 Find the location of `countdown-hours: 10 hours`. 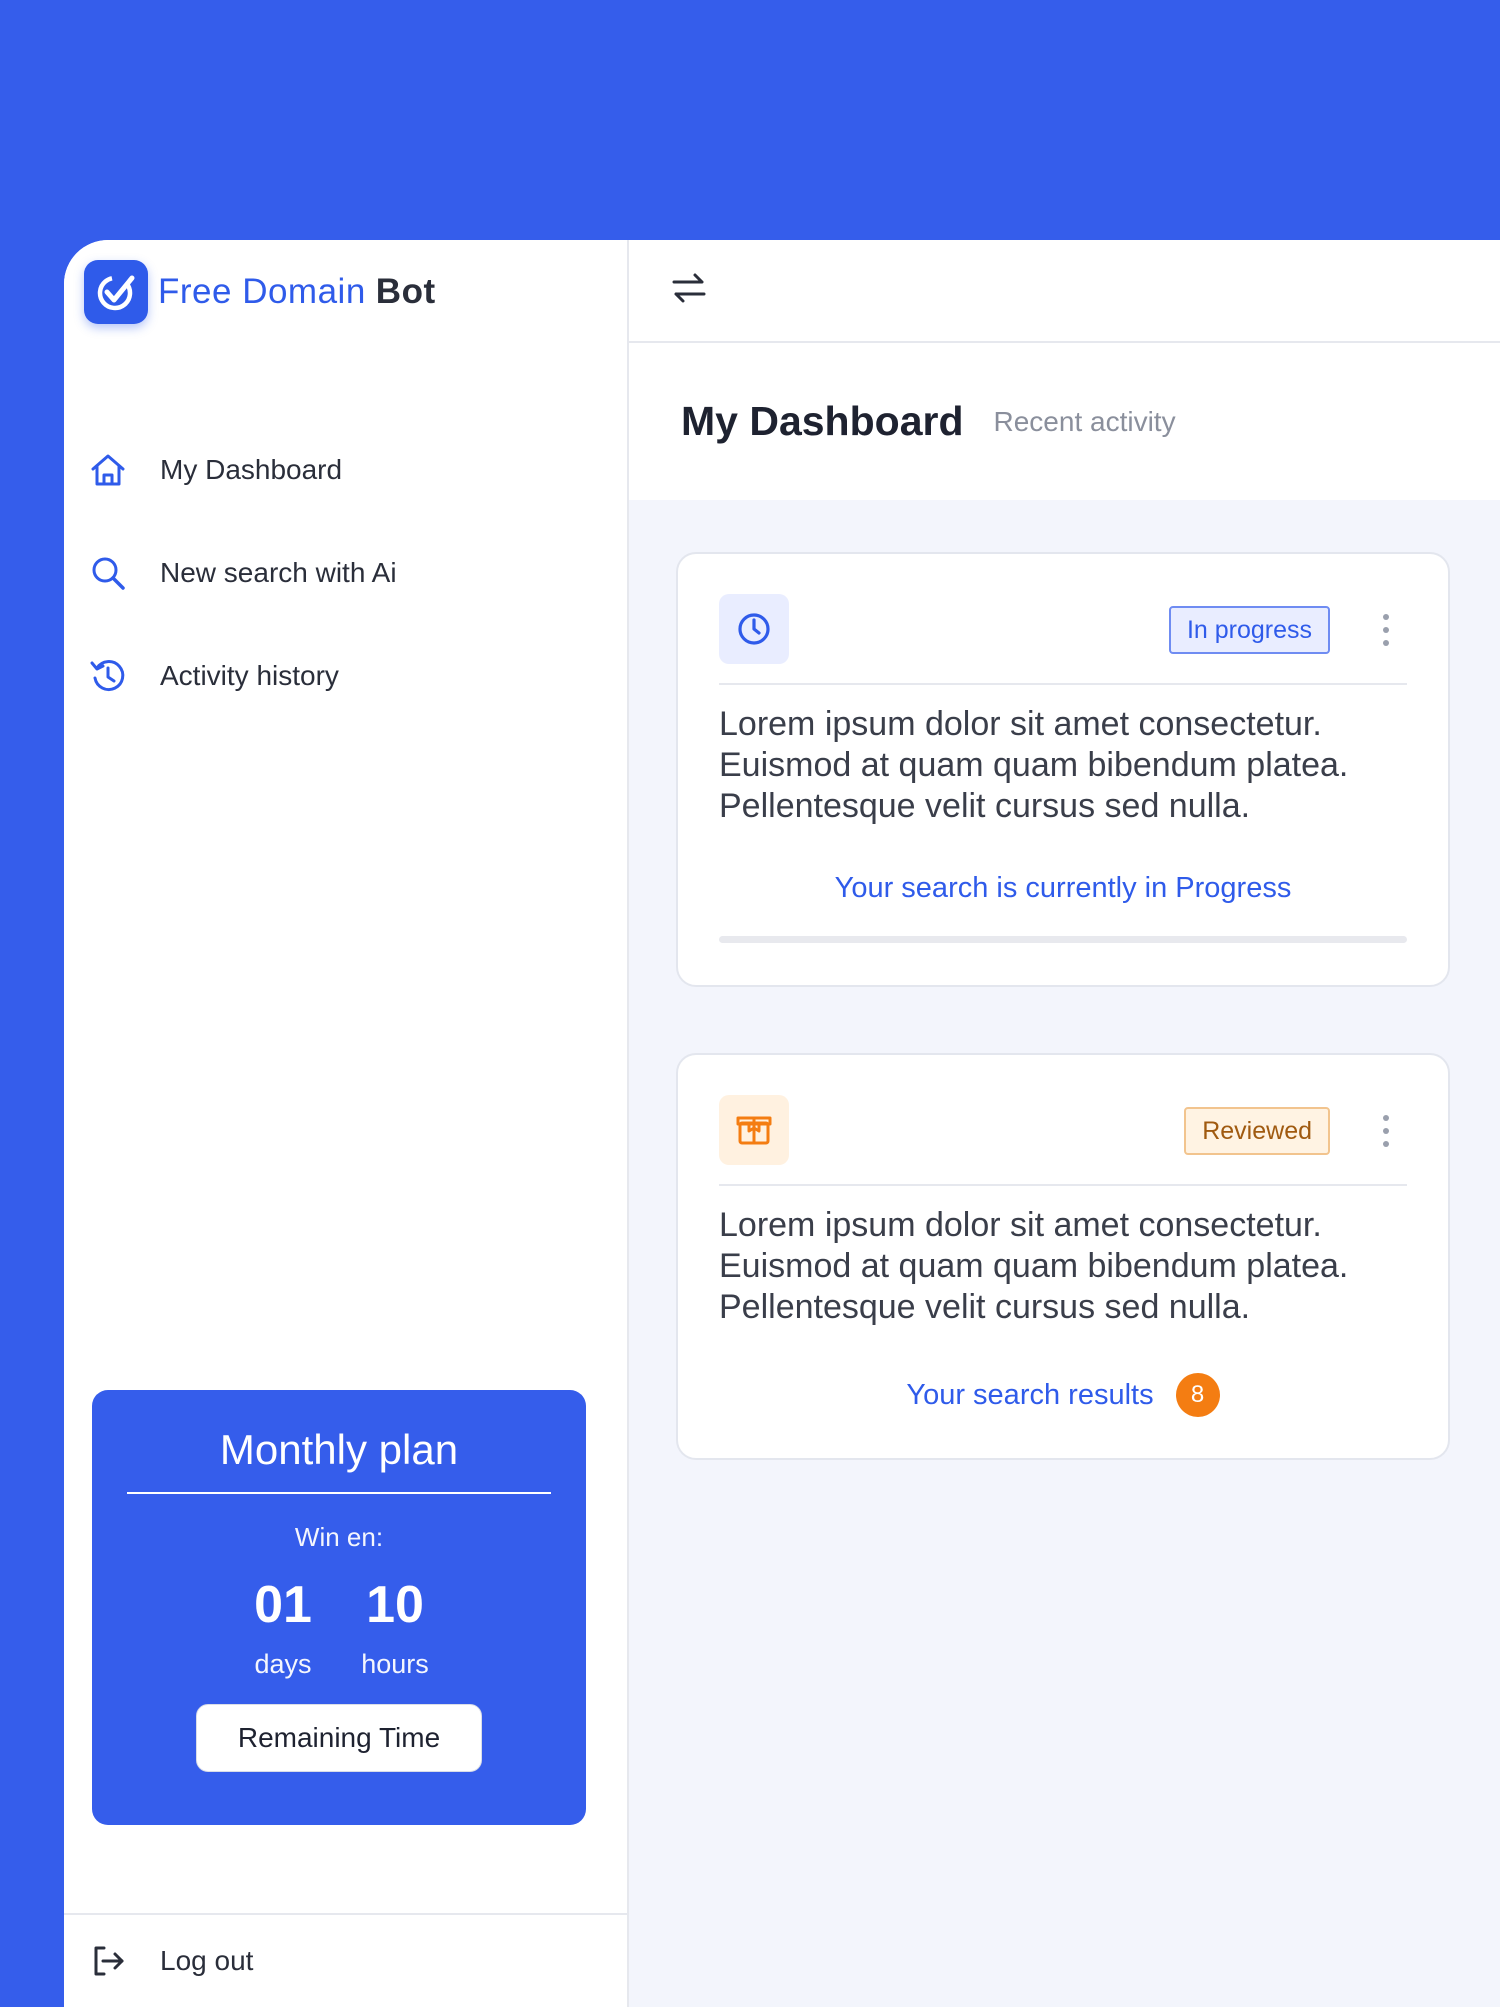

countdown-hours: 10 hours is located at coordinates (395, 1627).